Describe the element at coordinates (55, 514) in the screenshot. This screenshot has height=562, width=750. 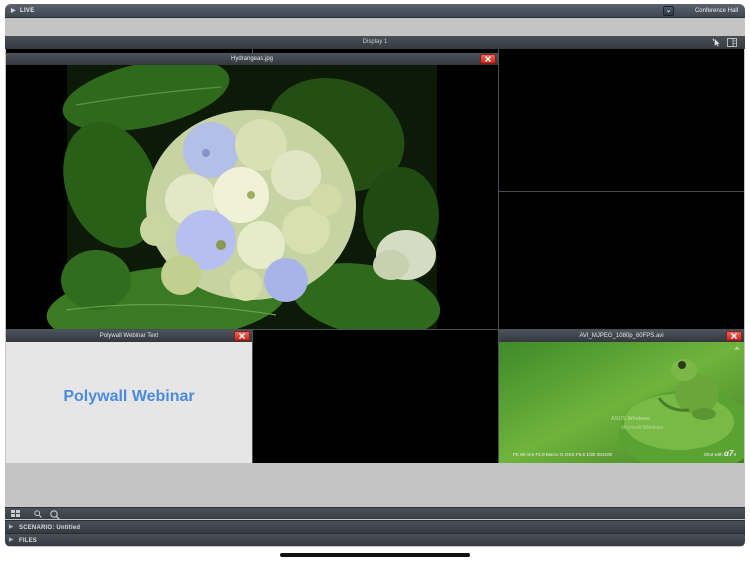
I see `zoom-in-icon` at that location.